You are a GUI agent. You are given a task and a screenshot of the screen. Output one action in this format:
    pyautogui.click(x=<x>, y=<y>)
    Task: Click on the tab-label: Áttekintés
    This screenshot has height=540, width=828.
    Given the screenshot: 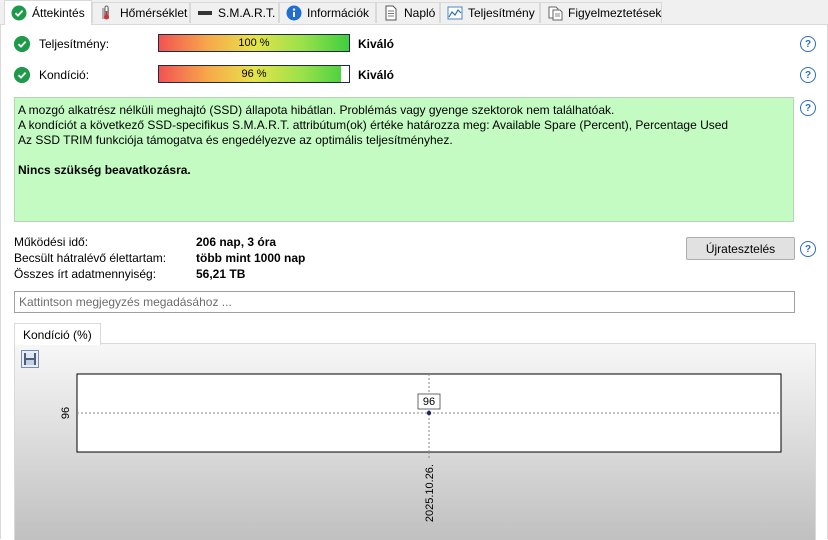 What is the action you would take?
    pyautogui.click(x=58, y=13)
    